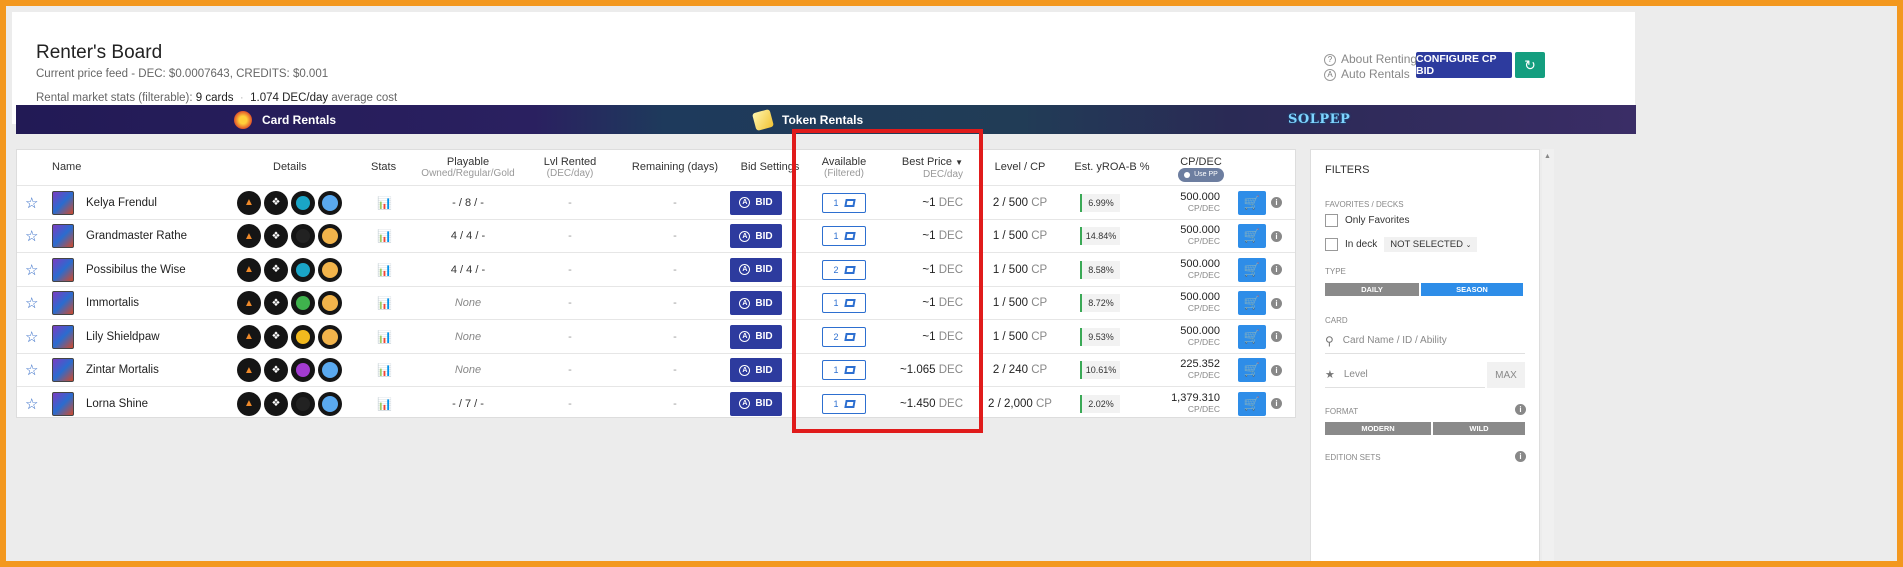 The width and height of the screenshot is (1903, 567). I want to click on level-cp-unit: CP, so click(1039, 336).